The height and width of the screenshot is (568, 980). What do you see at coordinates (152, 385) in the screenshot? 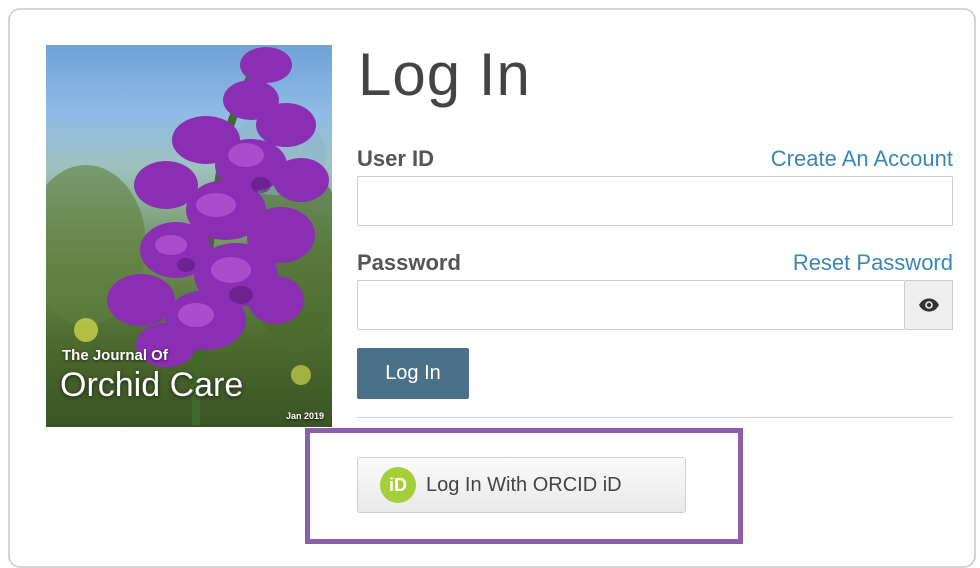
I see `cover-journal-title: Orchid Care` at bounding box center [152, 385].